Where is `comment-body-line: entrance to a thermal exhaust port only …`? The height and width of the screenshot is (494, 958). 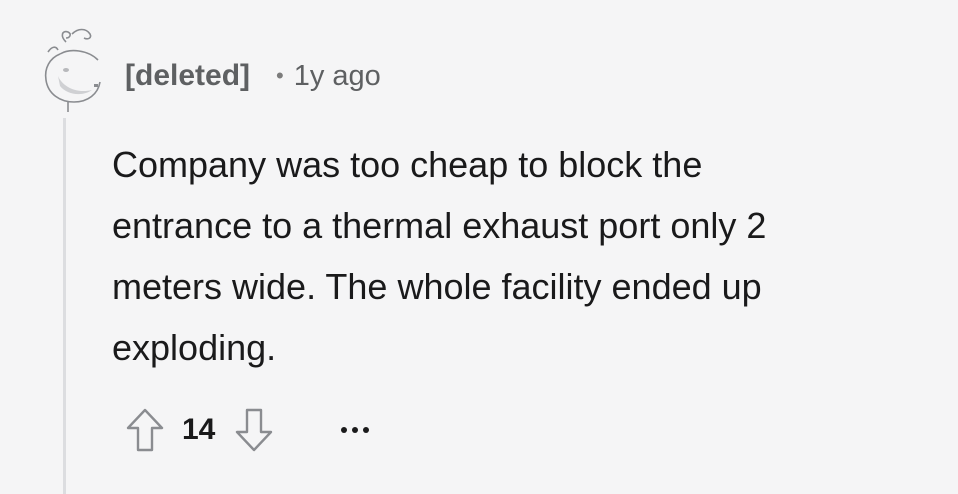
comment-body-line: entrance to a thermal exhaust port only … is located at coordinates (439, 225).